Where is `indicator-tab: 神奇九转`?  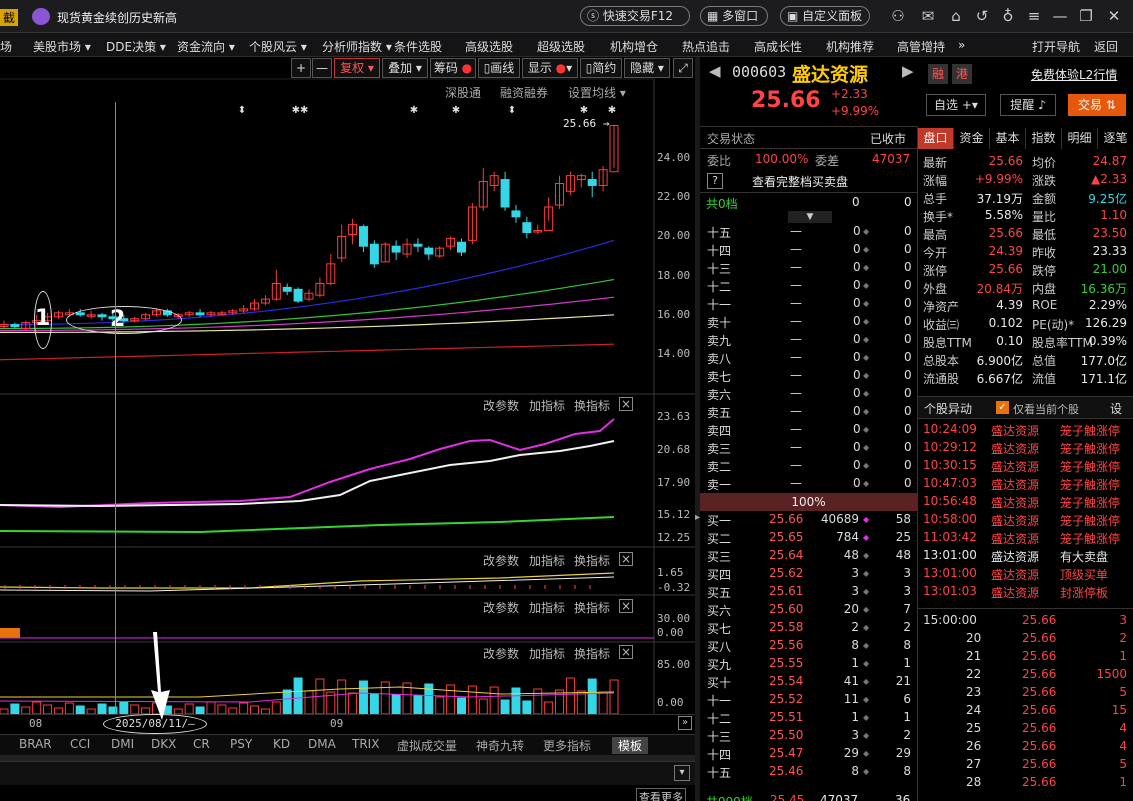 indicator-tab: 神奇九转 is located at coordinates (500, 745).